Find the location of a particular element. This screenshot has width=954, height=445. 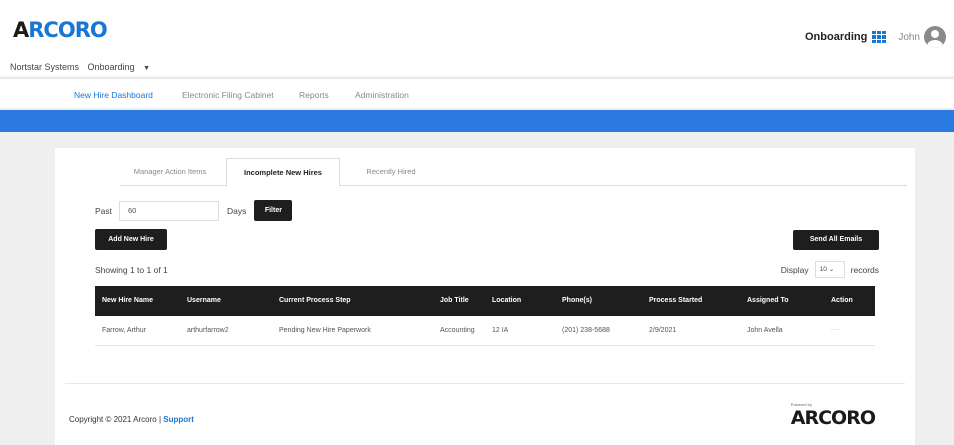

send-all-emails-button: Send All Emails is located at coordinates (836, 240).